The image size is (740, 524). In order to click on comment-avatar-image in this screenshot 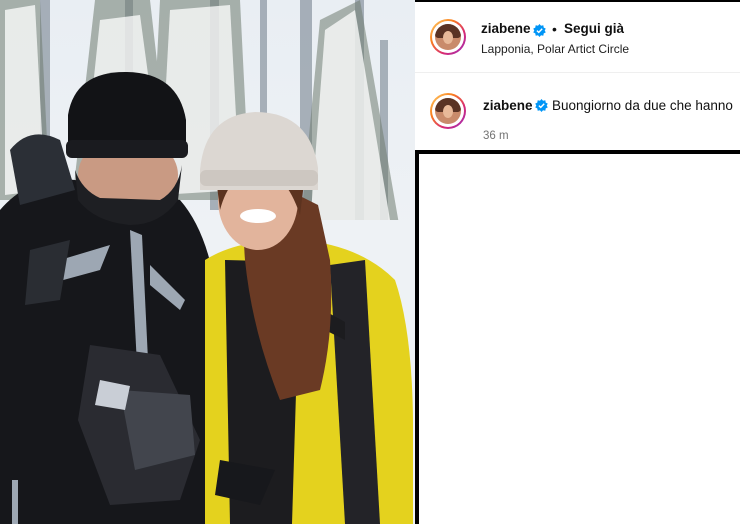, I will do `click(448, 111)`.